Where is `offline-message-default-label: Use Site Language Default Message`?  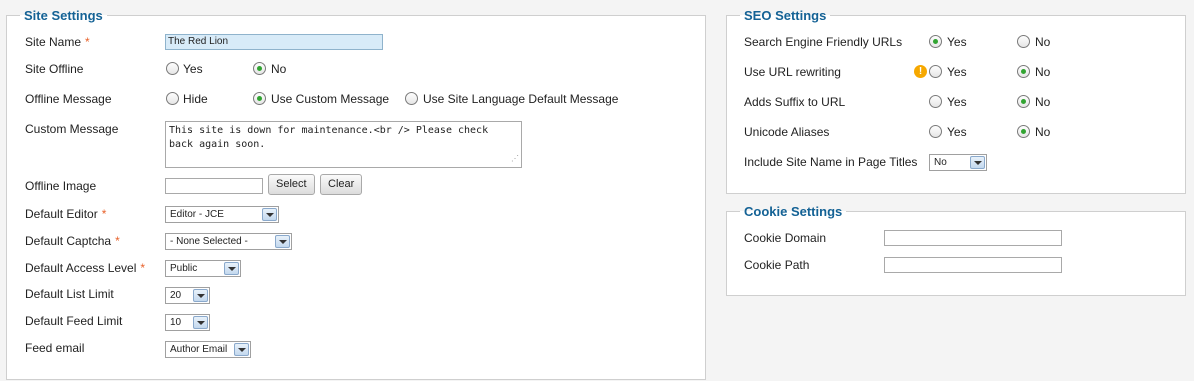 offline-message-default-label: Use Site Language Default Message is located at coordinates (521, 99).